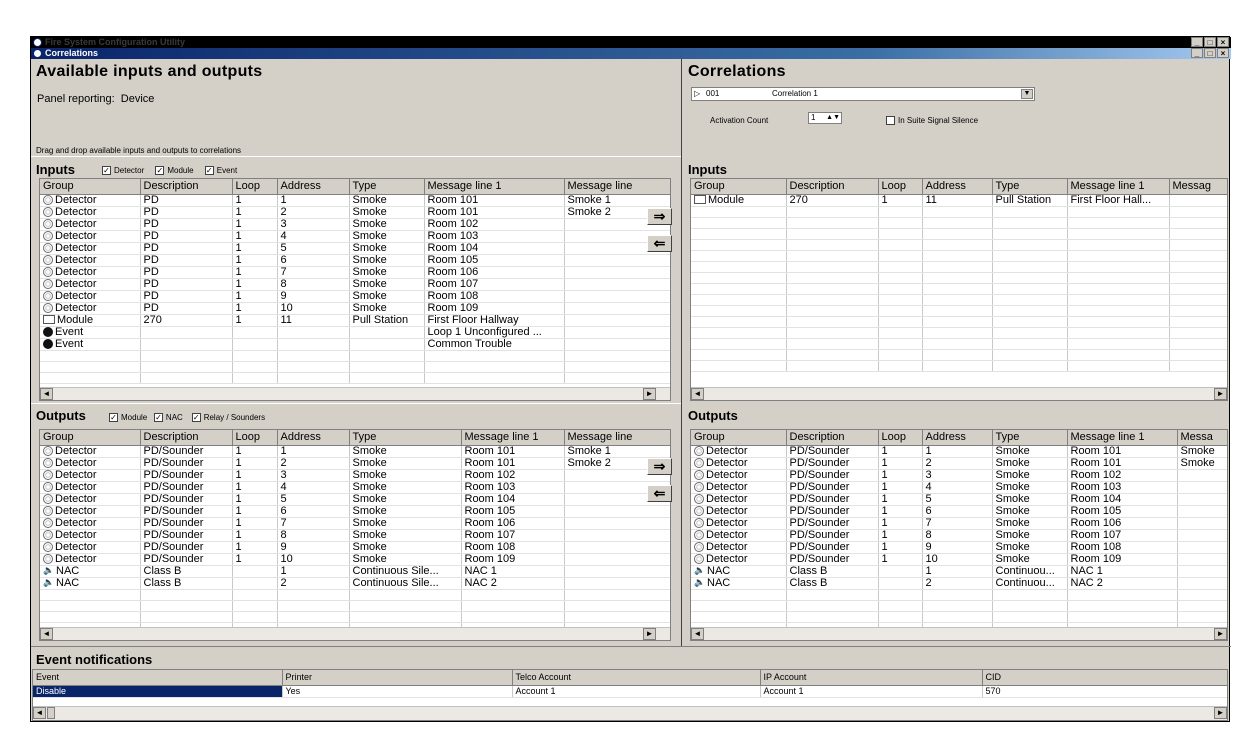 Image resolution: width=1255 pixels, height=740 pixels. What do you see at coordinates (106, 171) in the screenshot?
I see `detector-checkbox: ✓` at bounding box center [106, 171].